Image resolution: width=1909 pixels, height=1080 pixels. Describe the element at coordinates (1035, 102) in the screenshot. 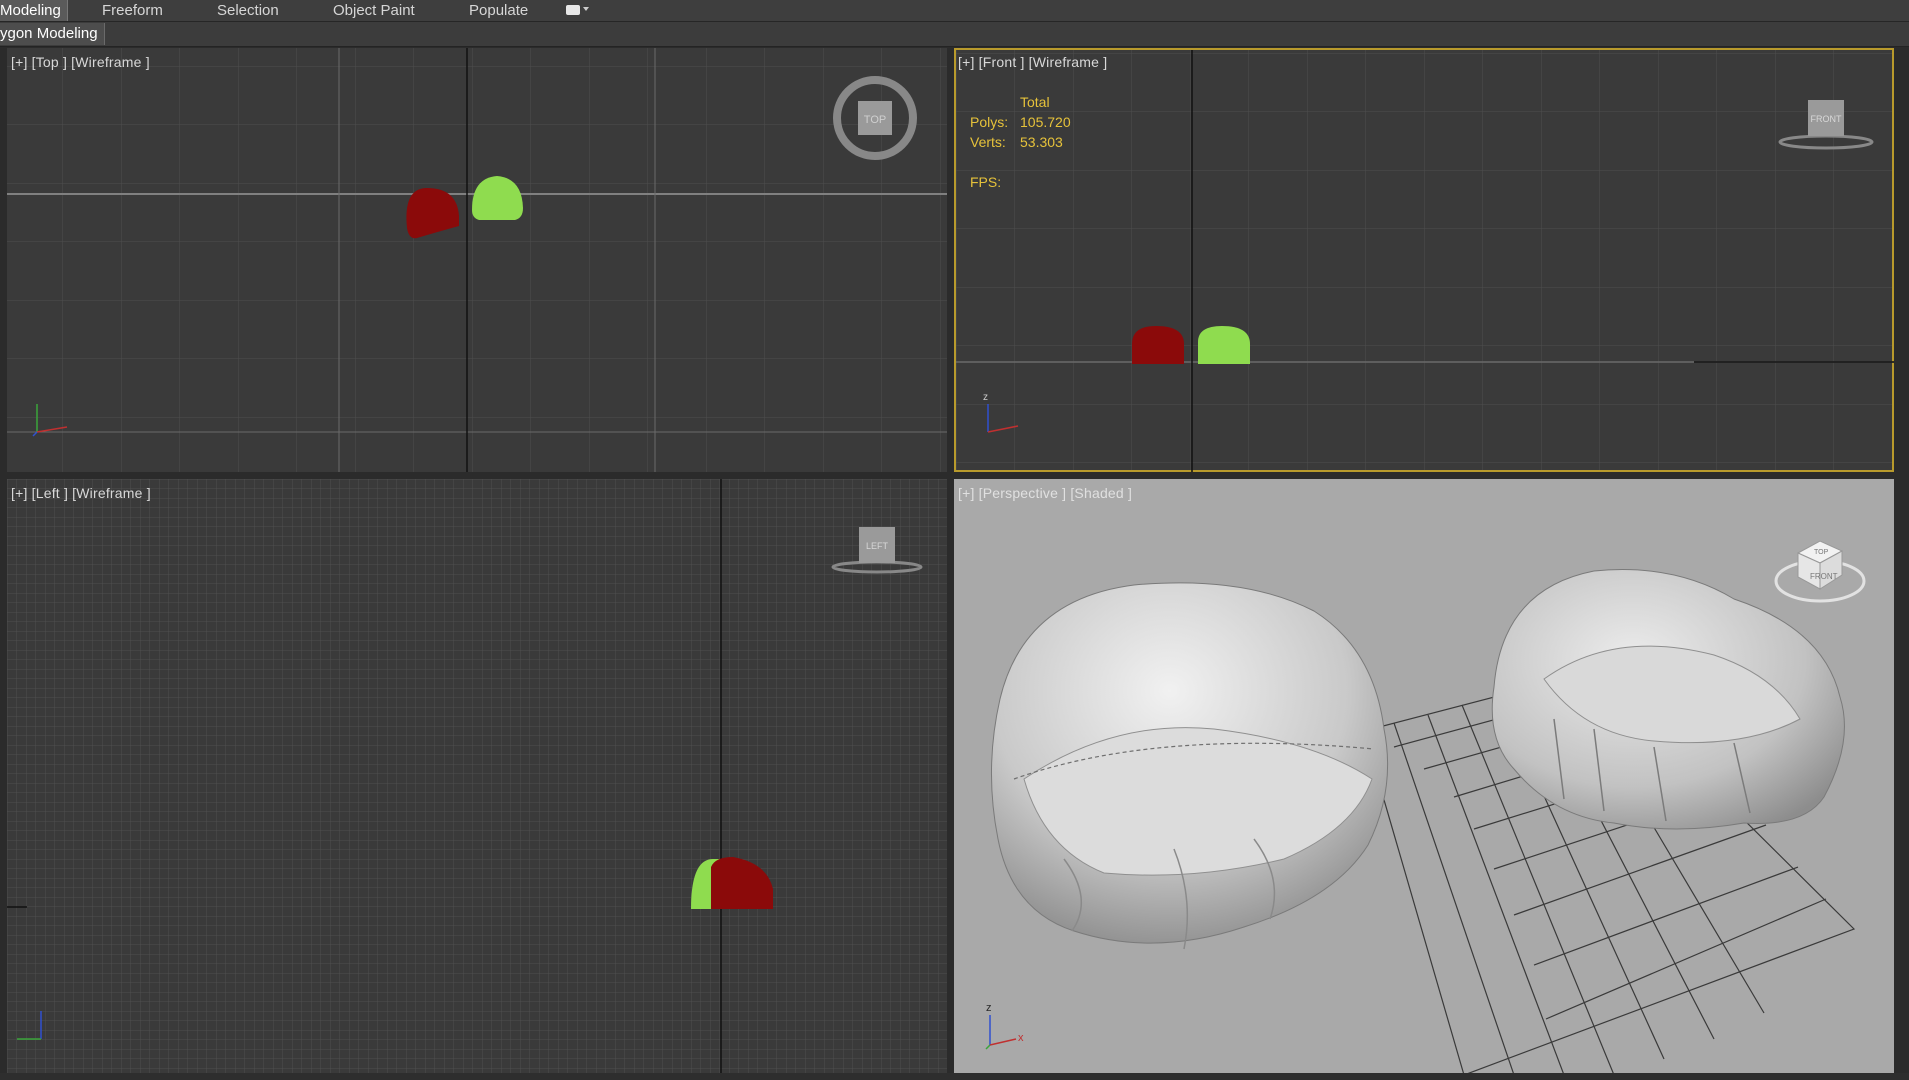

I see `stats-header: Total` at that location.